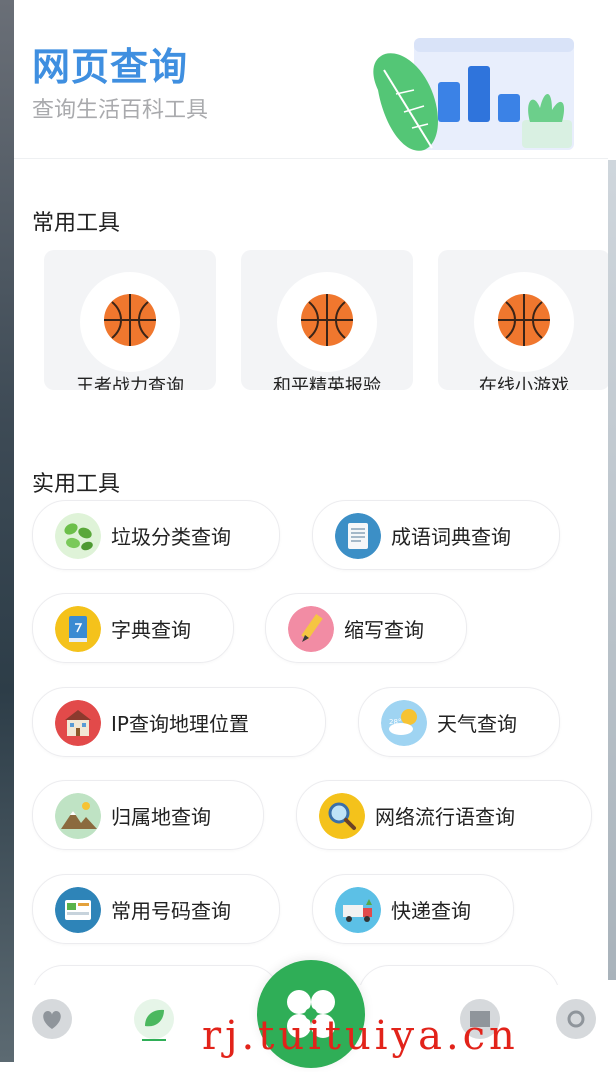  I want to click on tool-label: IP查询地理位置, so click(180, 724).